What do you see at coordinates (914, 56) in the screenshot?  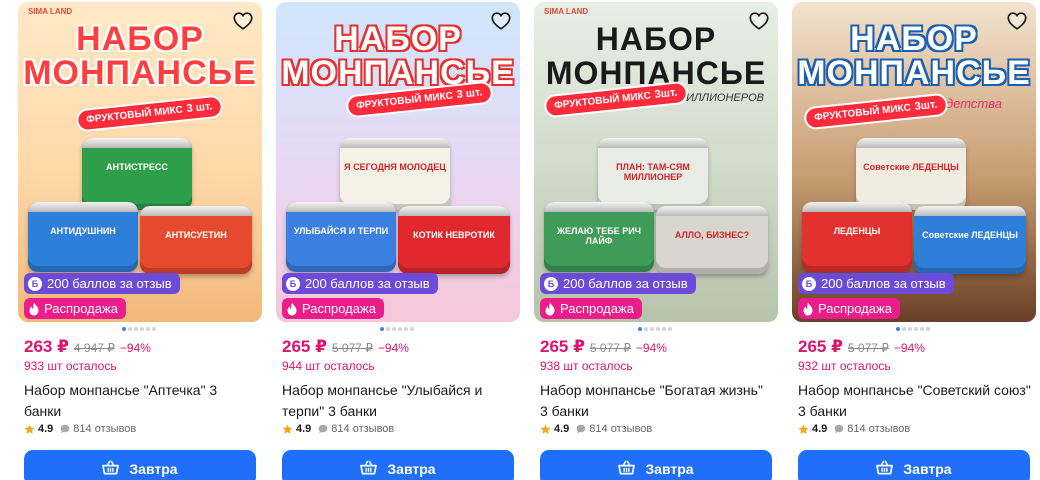 I see `photo-headline: НАБОР МОНПАНСЬЕ` at bounding box center [914, 56].